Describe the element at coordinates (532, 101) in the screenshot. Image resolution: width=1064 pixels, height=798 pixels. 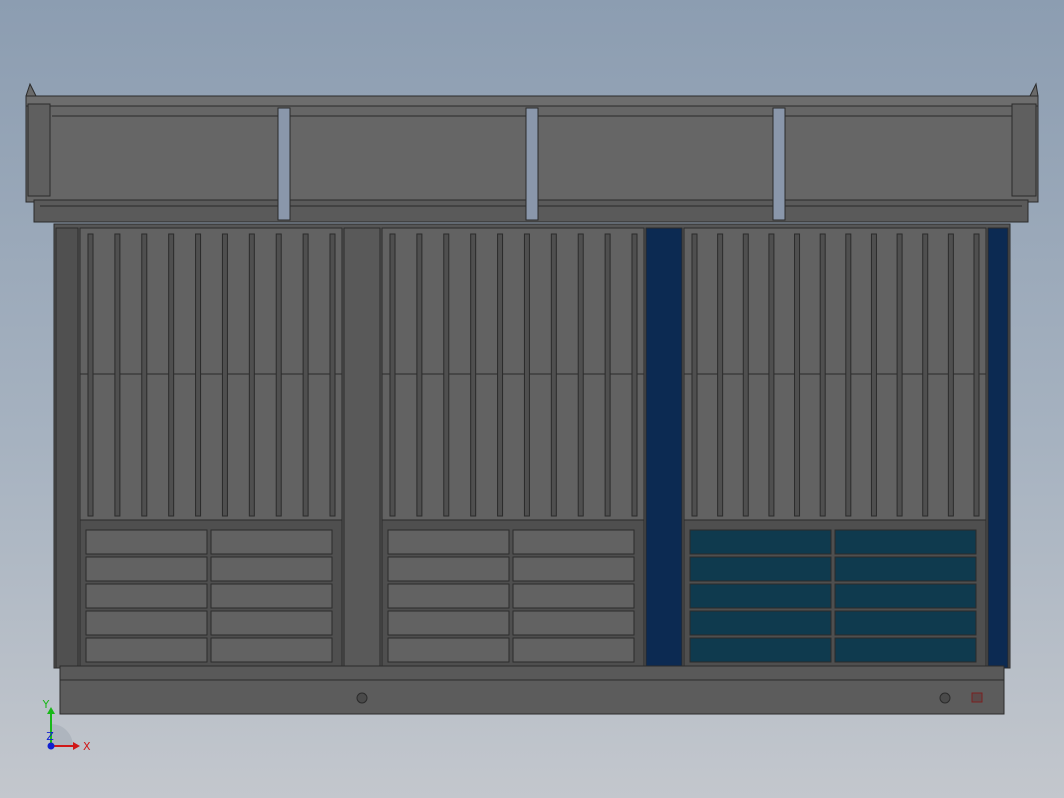
I see `roof-top-rail` at that location.